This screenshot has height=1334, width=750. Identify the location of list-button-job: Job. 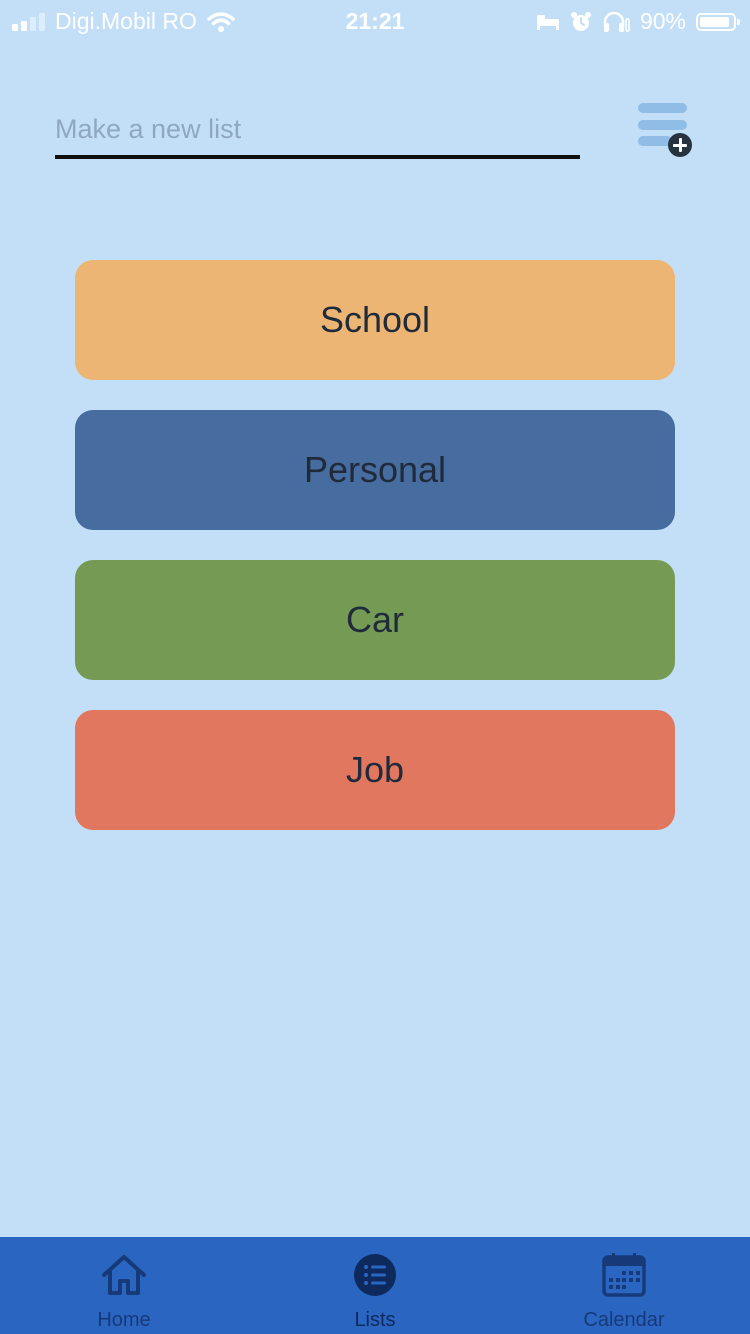
(375, 770).